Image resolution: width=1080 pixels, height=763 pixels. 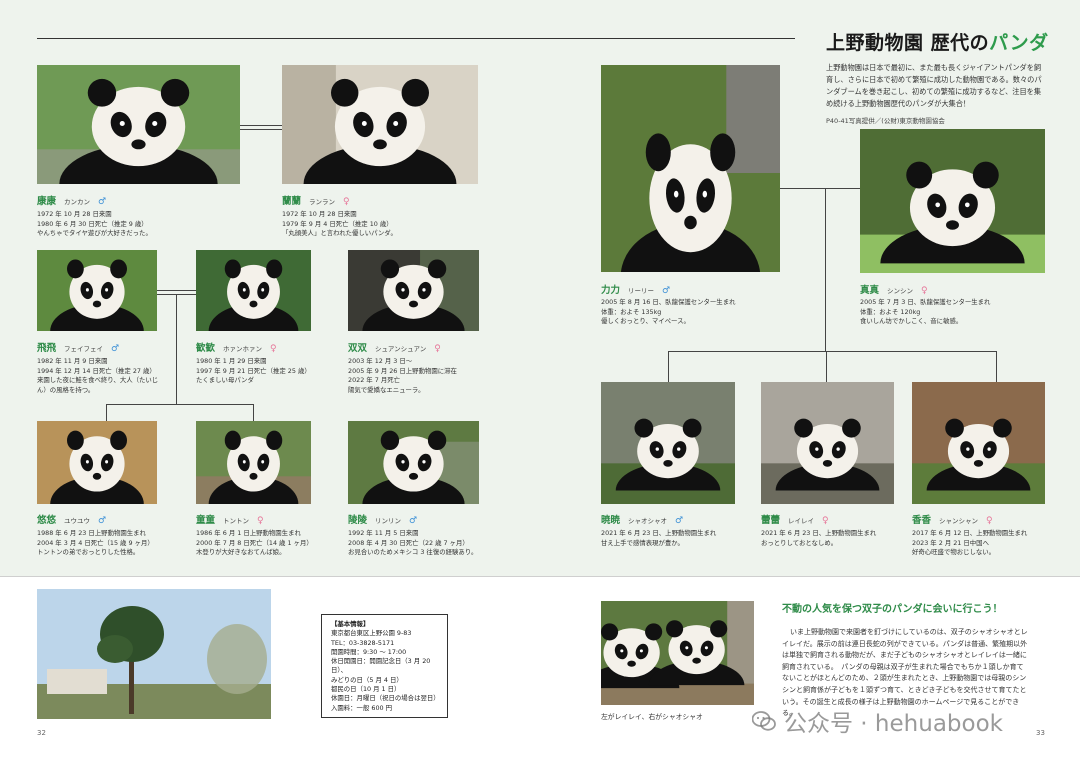 I want to click on photo-twins, so click(x=677, y=653).